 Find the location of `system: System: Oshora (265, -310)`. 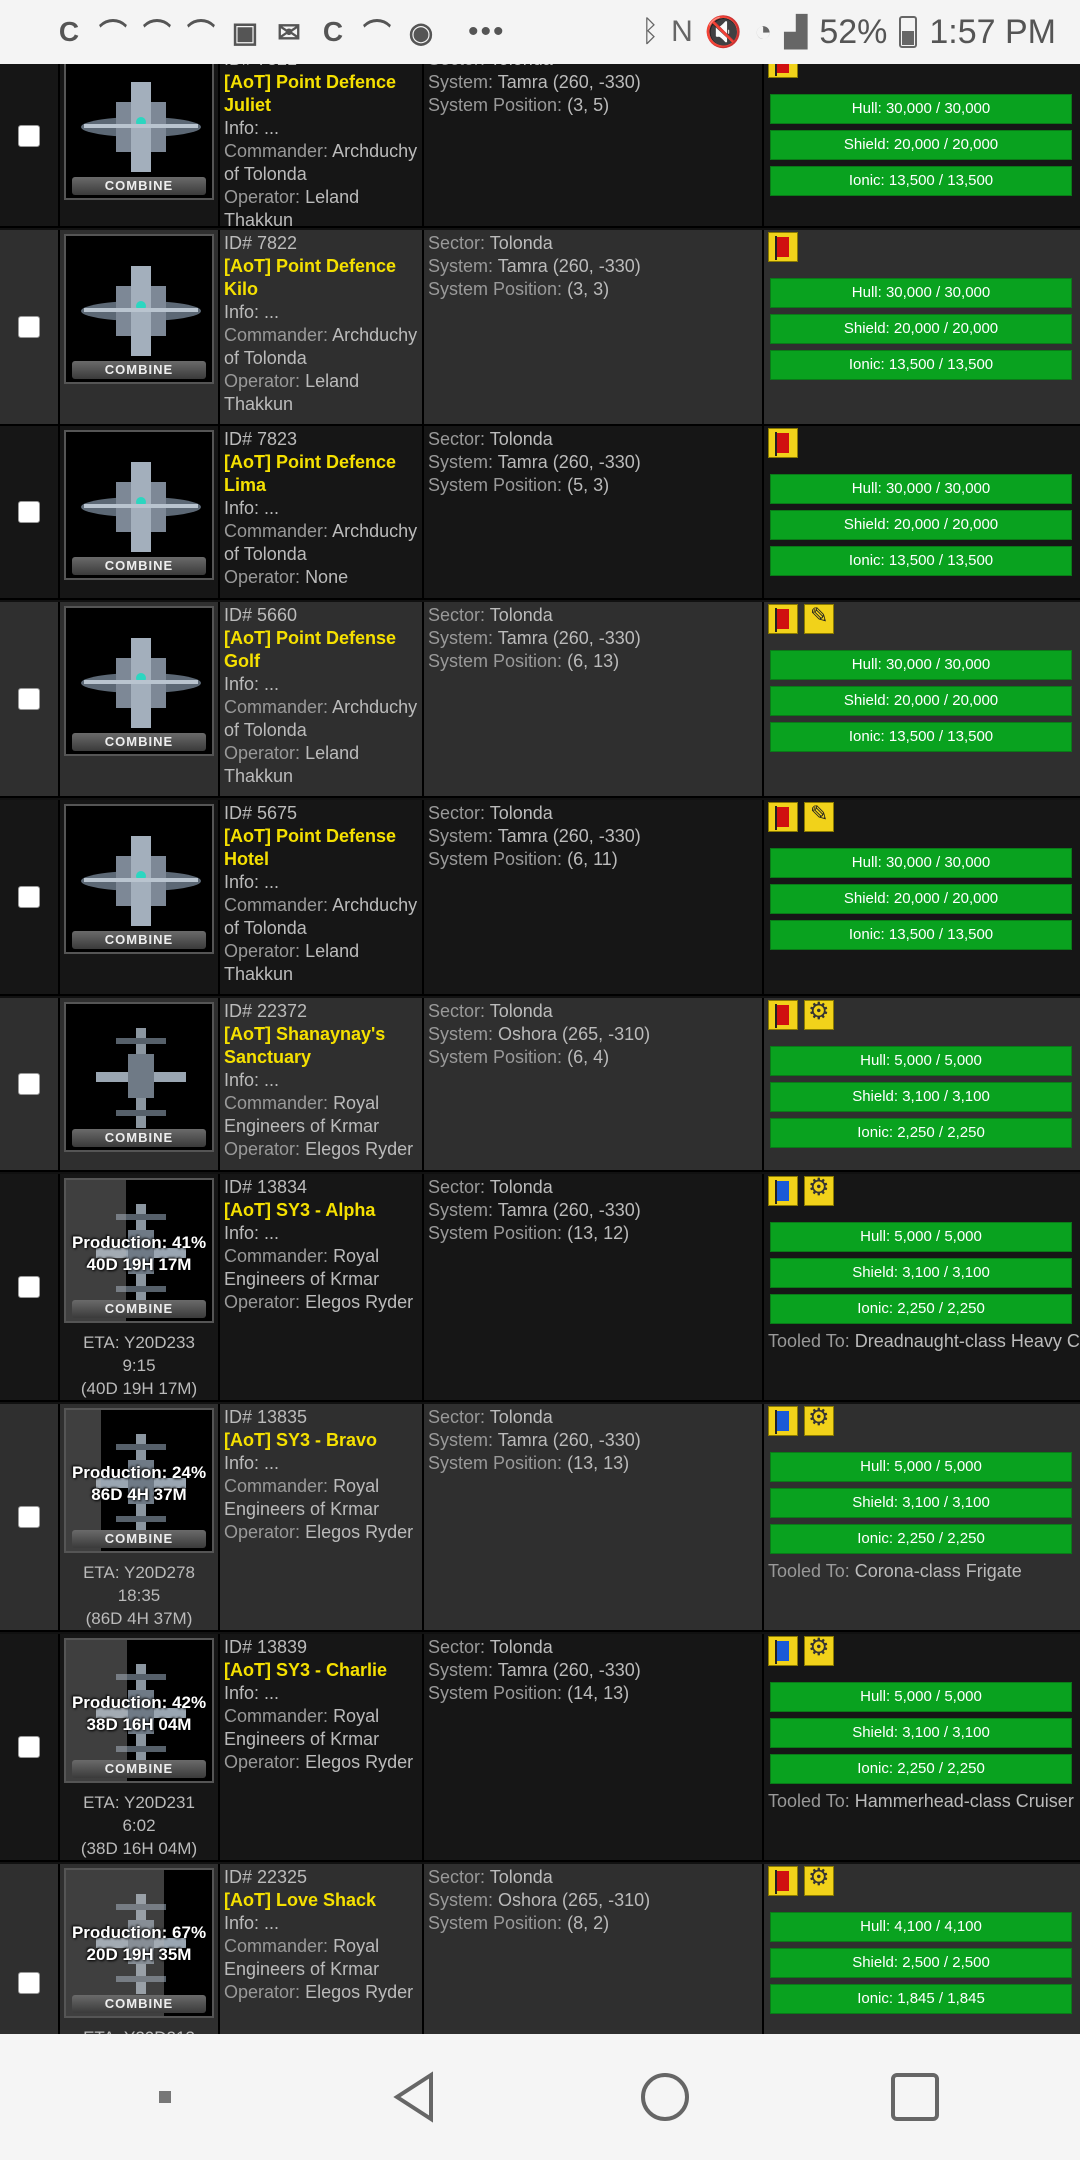

system: System: Oshora (265, -310) is located at coordinates (539, 1900).